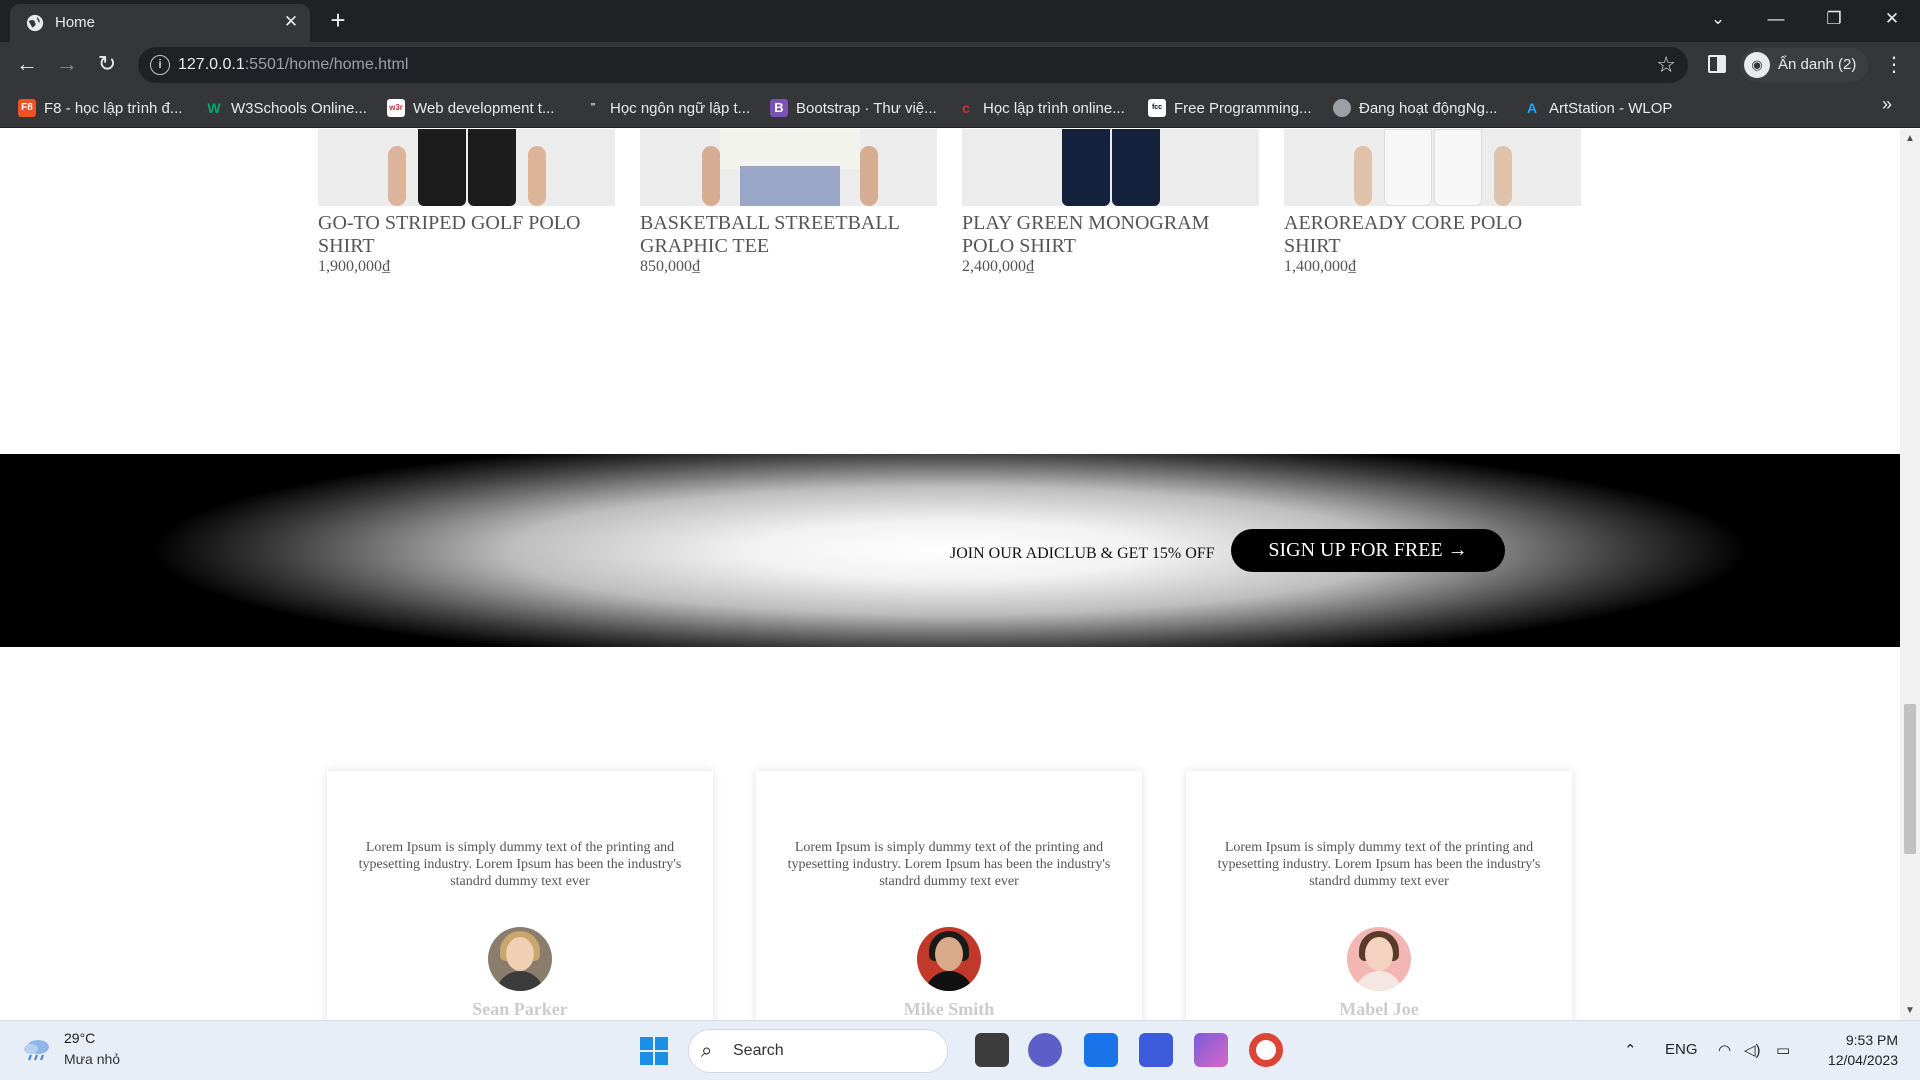 This screenshot has width=1920, height=1080. Describe the element at coordinates (1110, 235) in the screenshot. I see `product-name: PLAY GREEN MONOGRAM POLO SHIRT` at that location.